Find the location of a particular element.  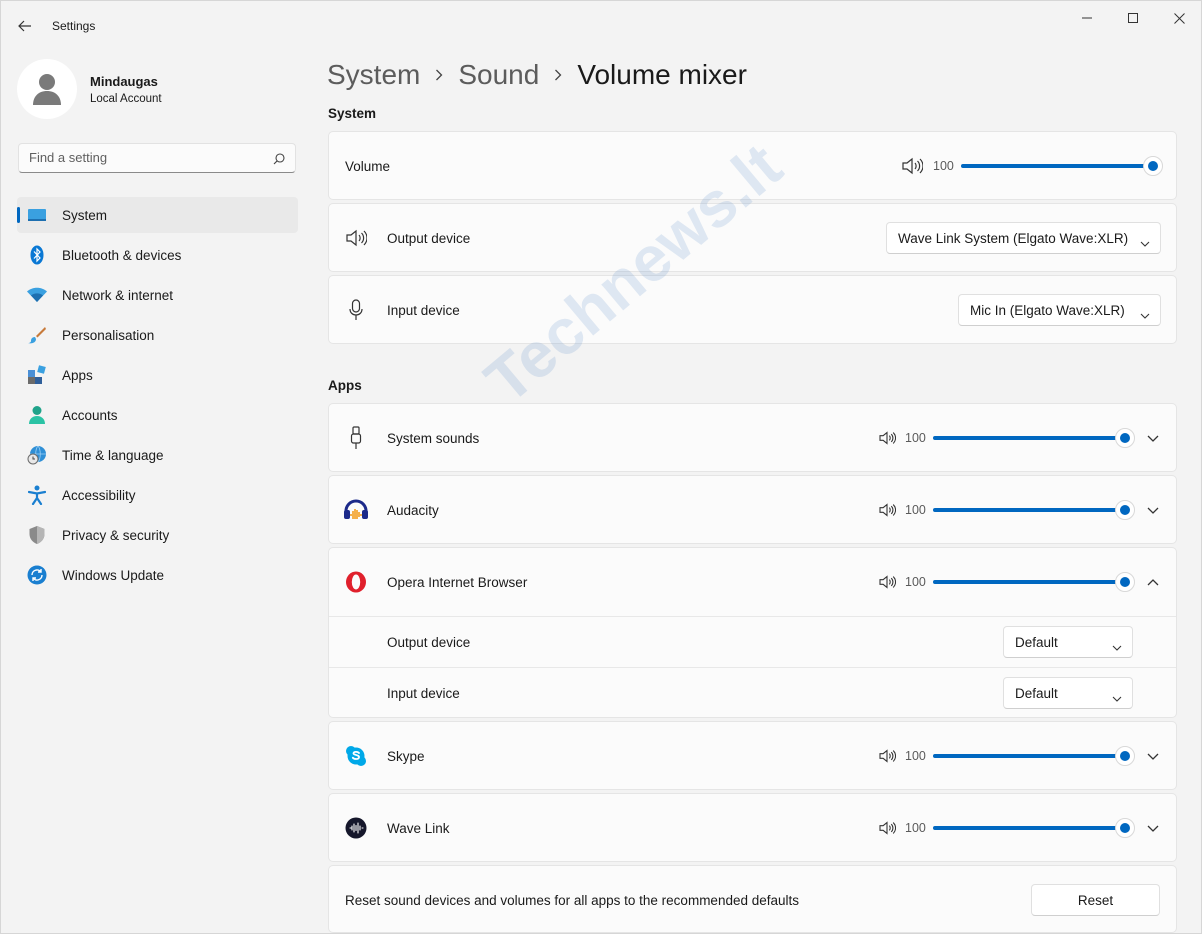

breadcrumb-sound: Sound is located at coordinates (498, 75).